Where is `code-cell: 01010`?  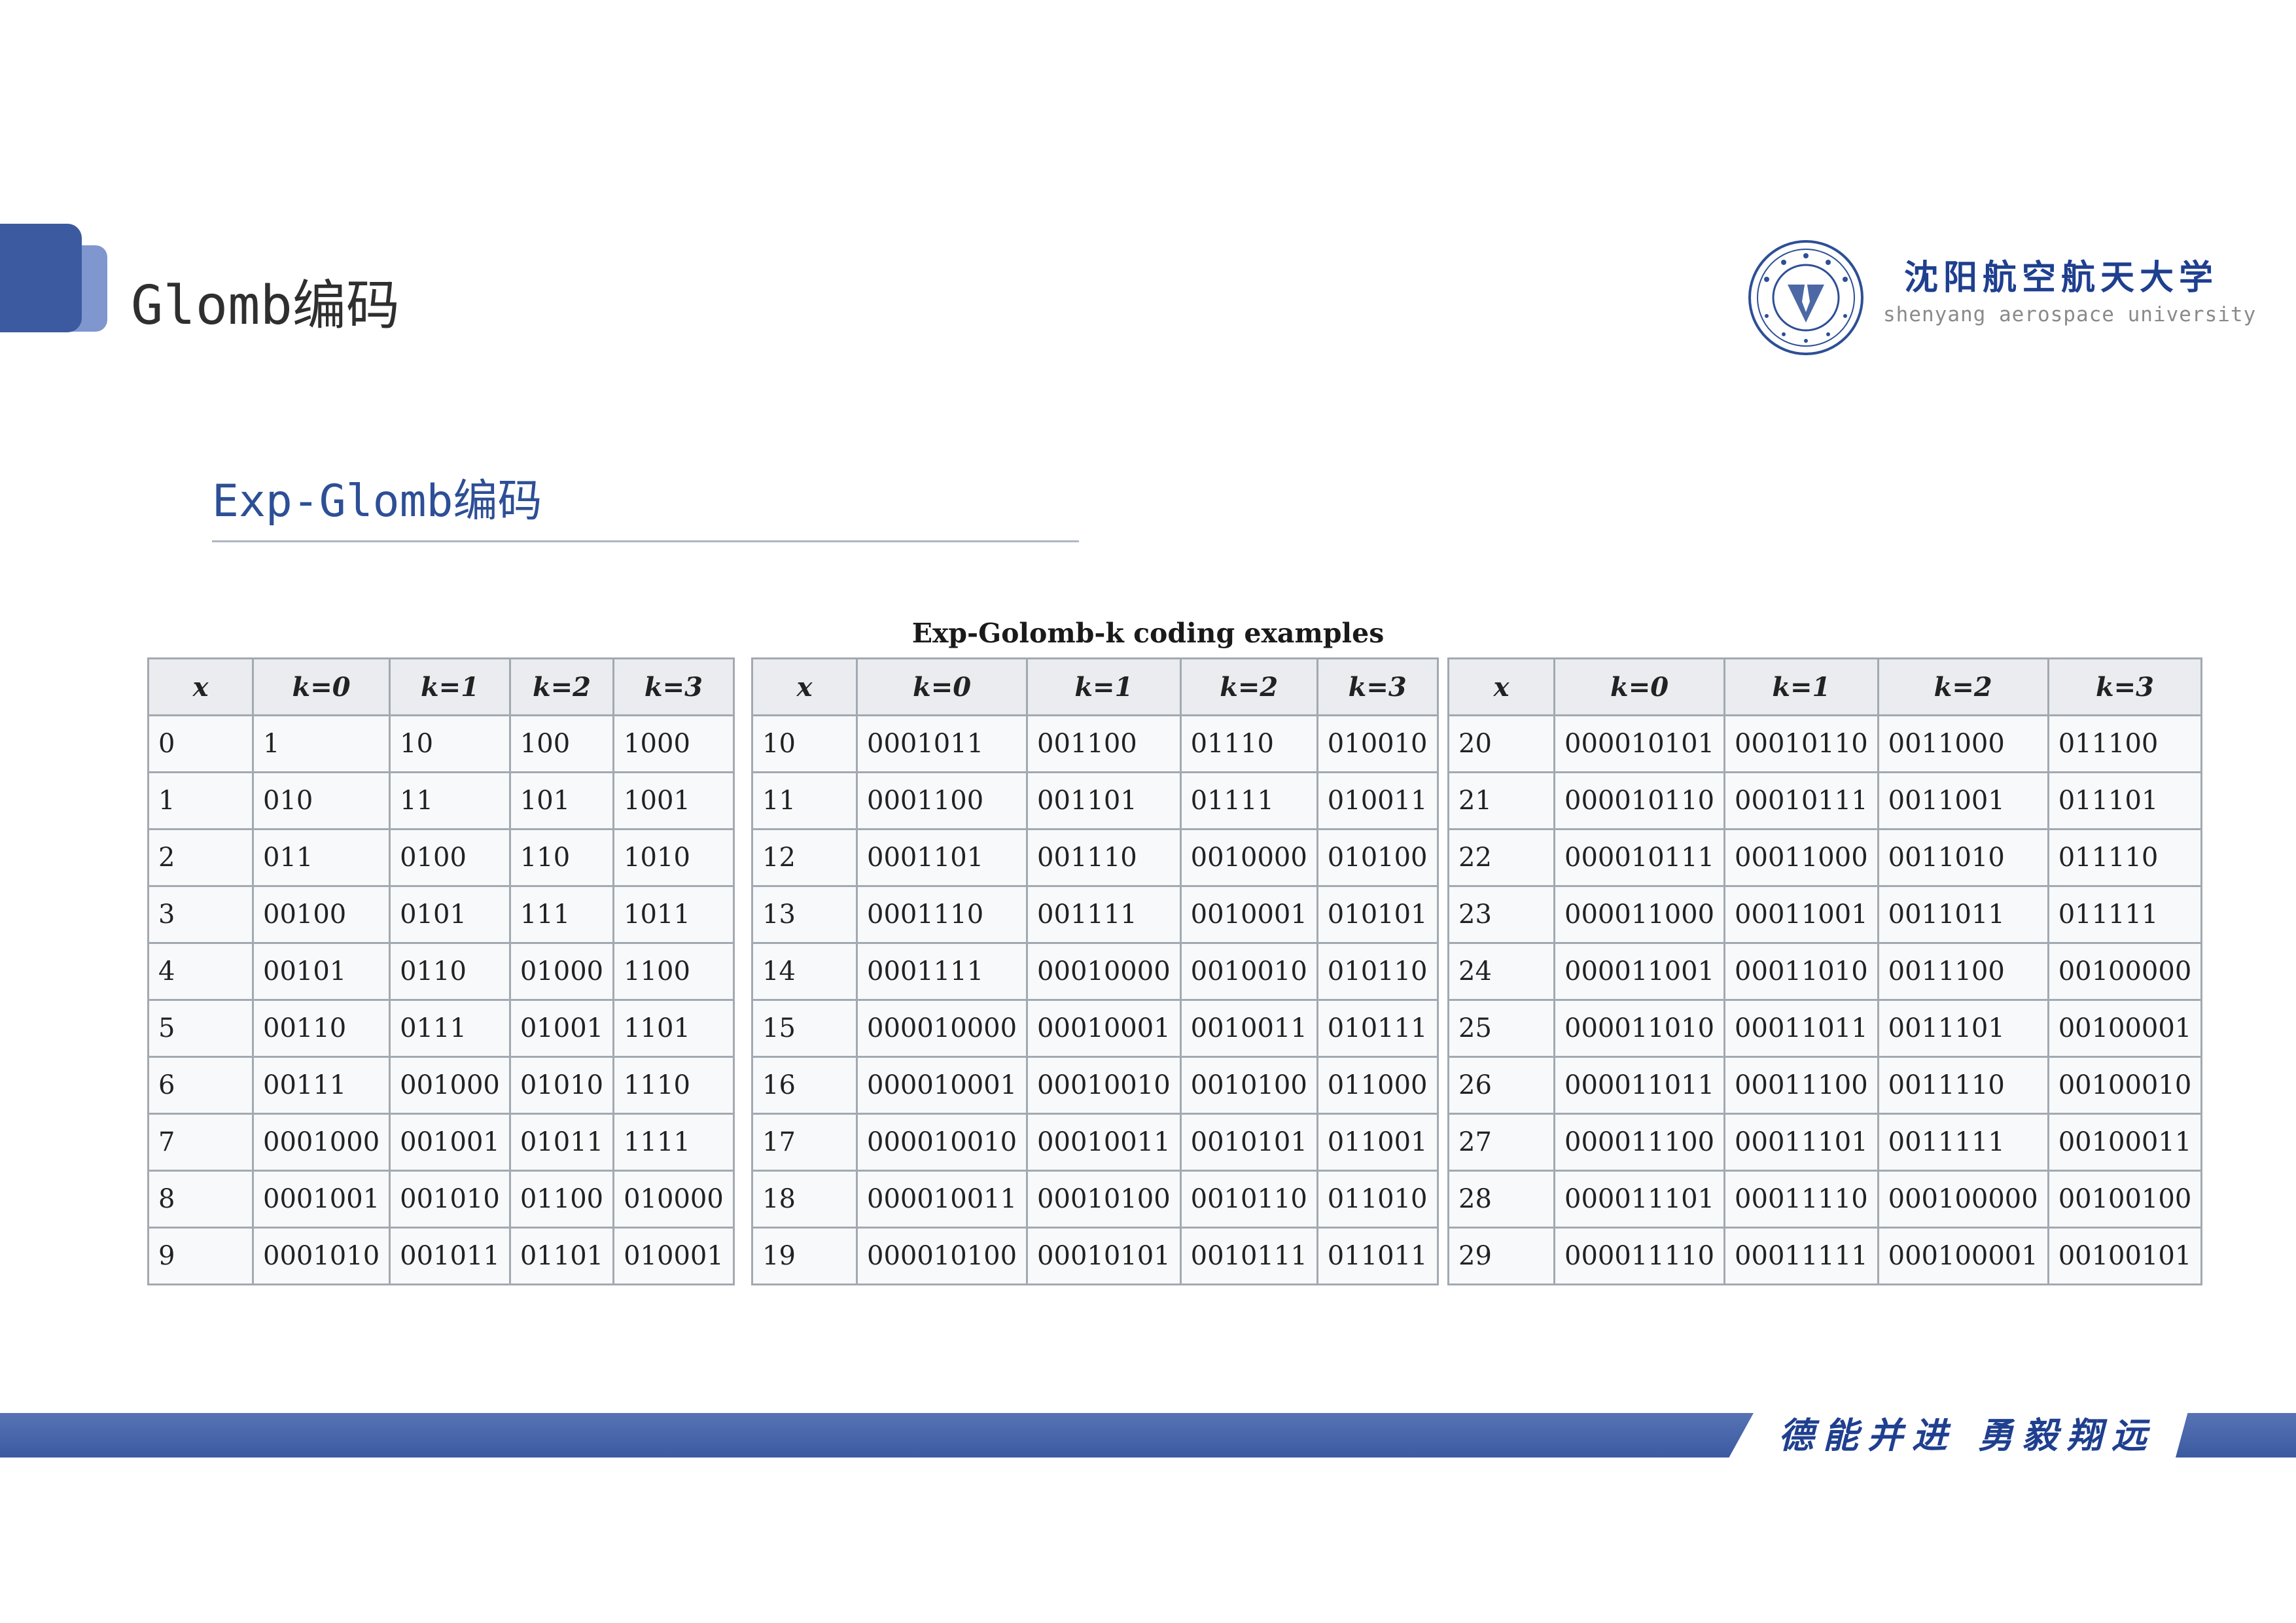
code-cell: 01010 is located at coordinates (562, 1085).